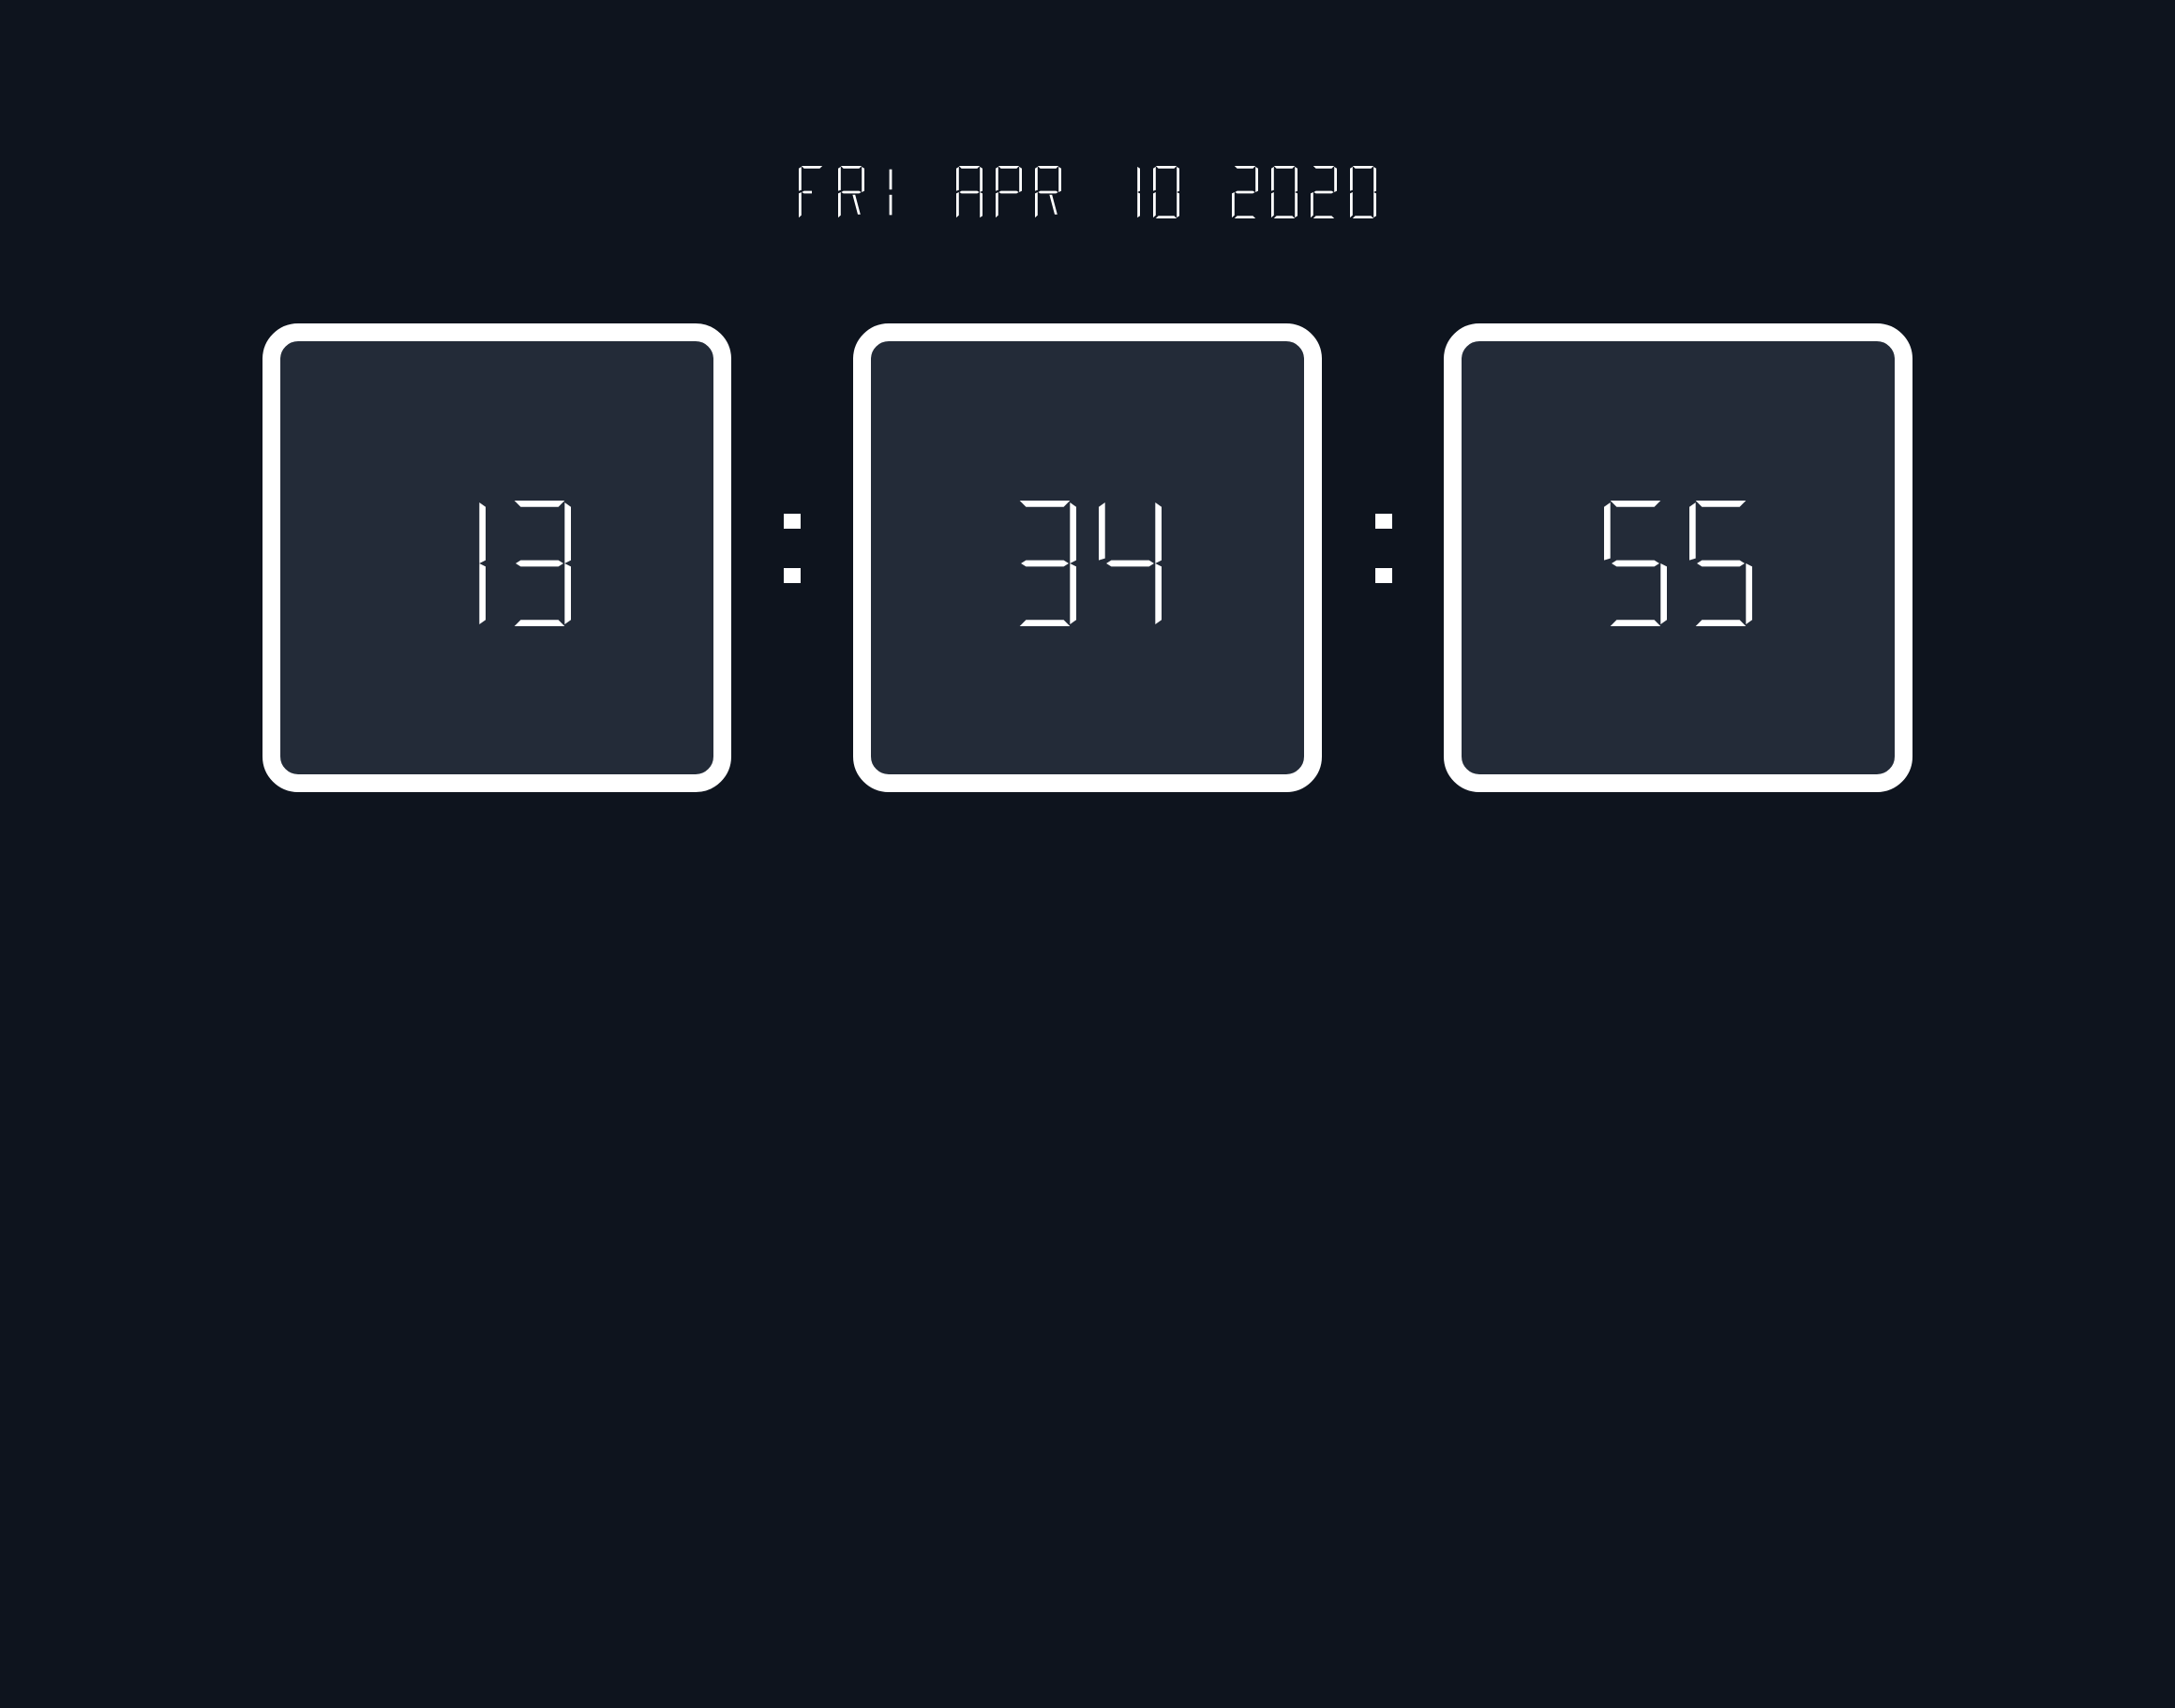  I want to click on hours-segments, so click(525, 563).